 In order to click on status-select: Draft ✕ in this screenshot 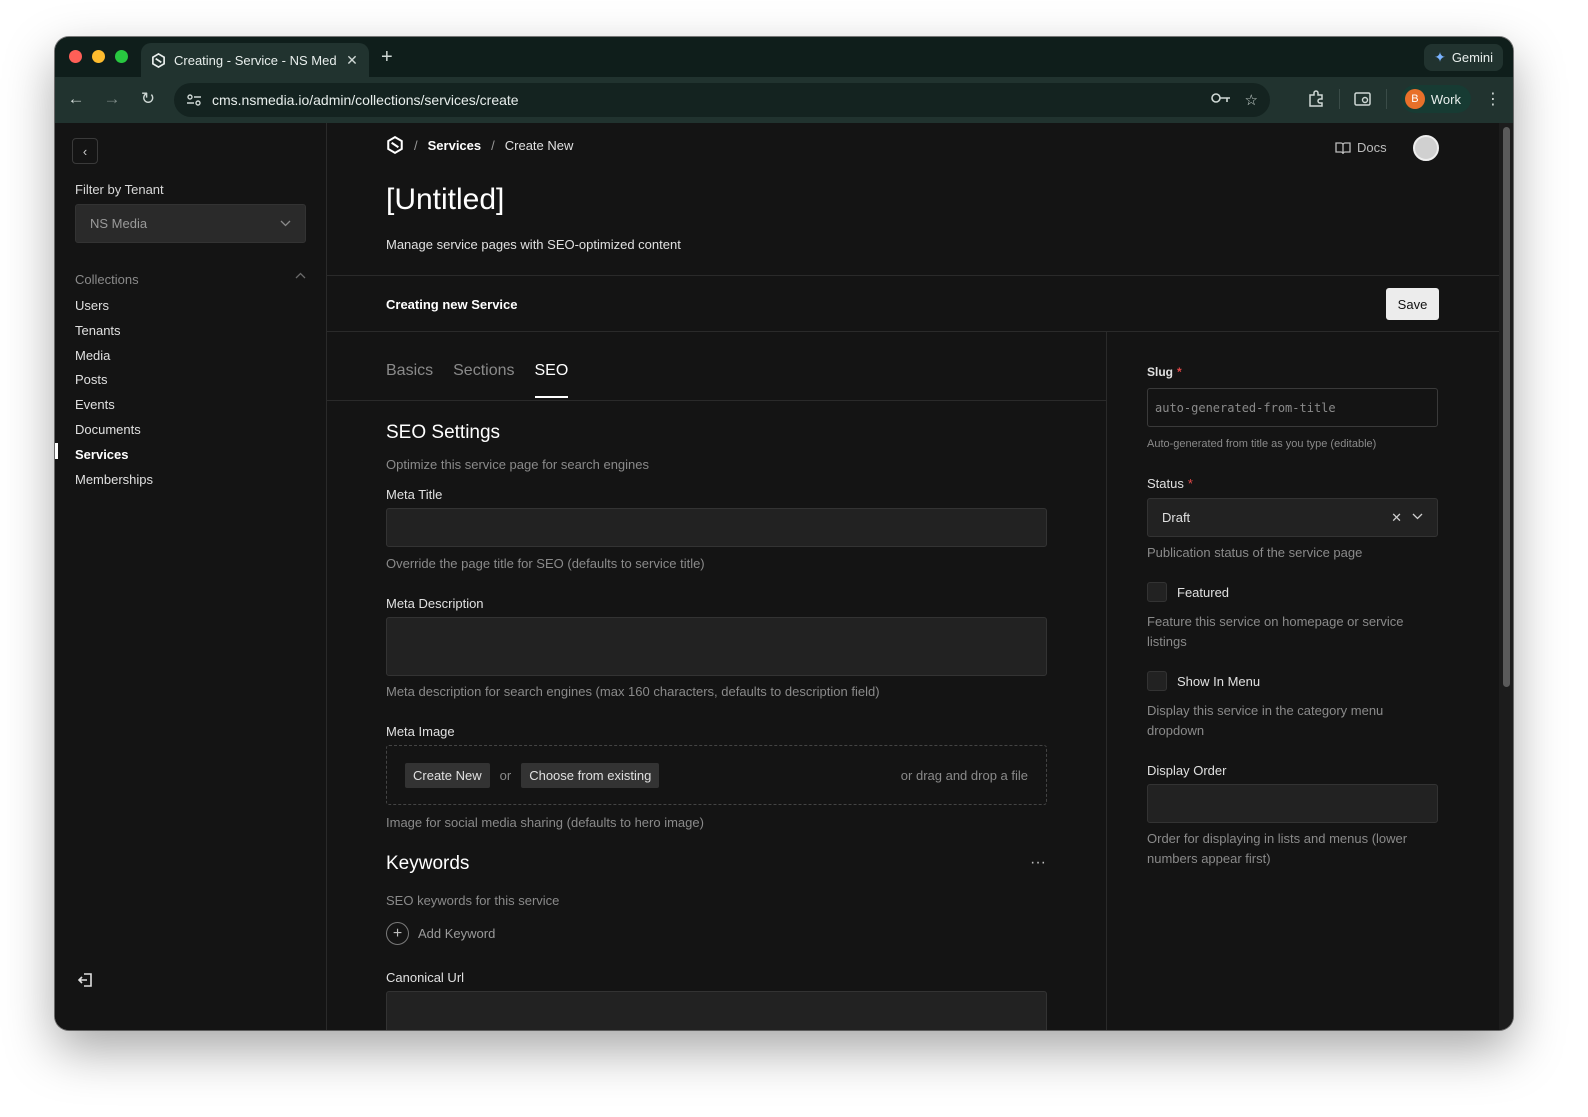, I will do `click(1292, 517)`.